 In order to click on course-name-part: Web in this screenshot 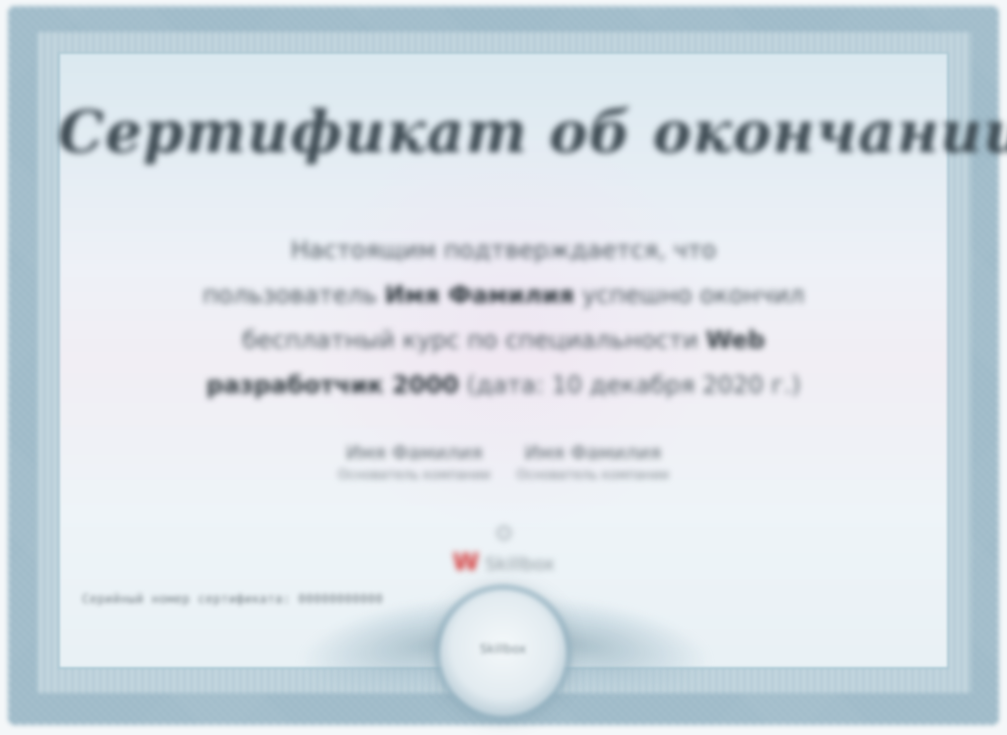, I will do `click(735, 340)`.